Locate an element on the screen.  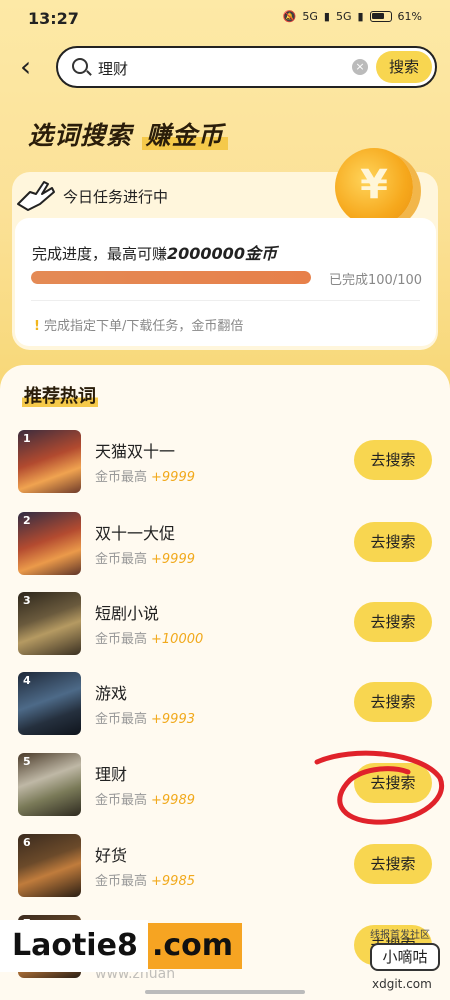
keyword-name: 理财 is located at coordinates (111, 774).